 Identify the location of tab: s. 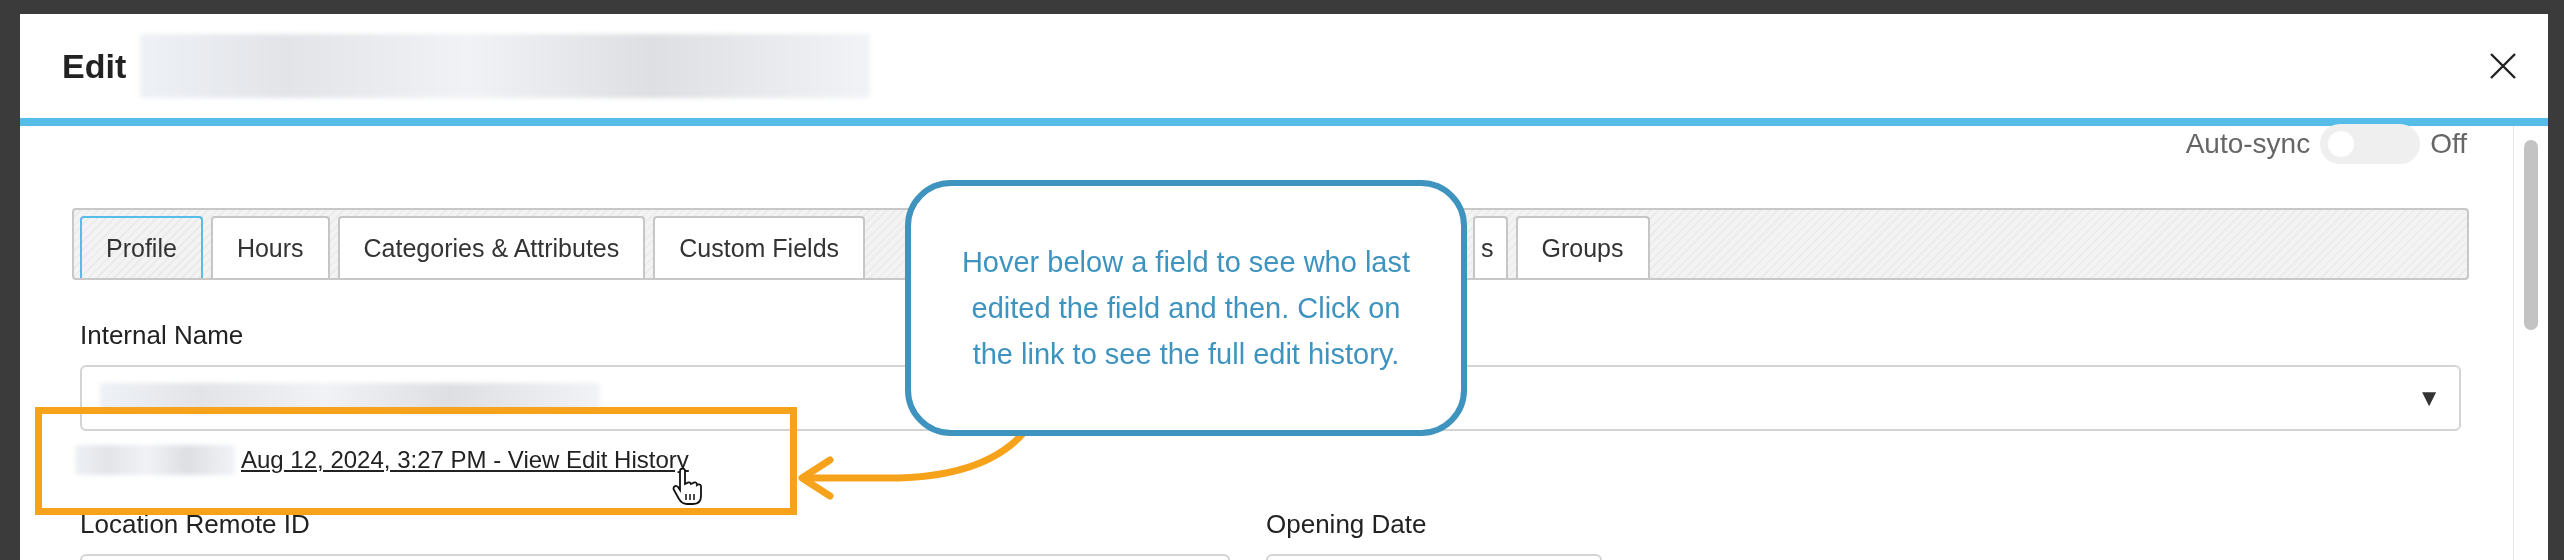
(1490, 247).